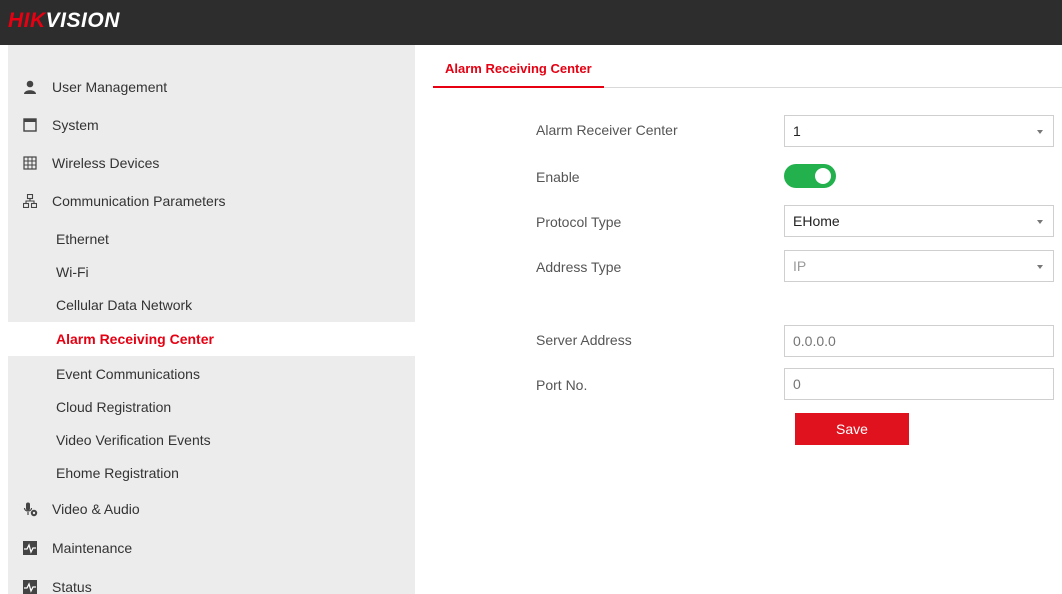 This screenshot has width=1062, height=594. Describe the element at coordinates (96, 509) in the screenshot. I see `sidebar-item-label: Video & Audio` at that location.